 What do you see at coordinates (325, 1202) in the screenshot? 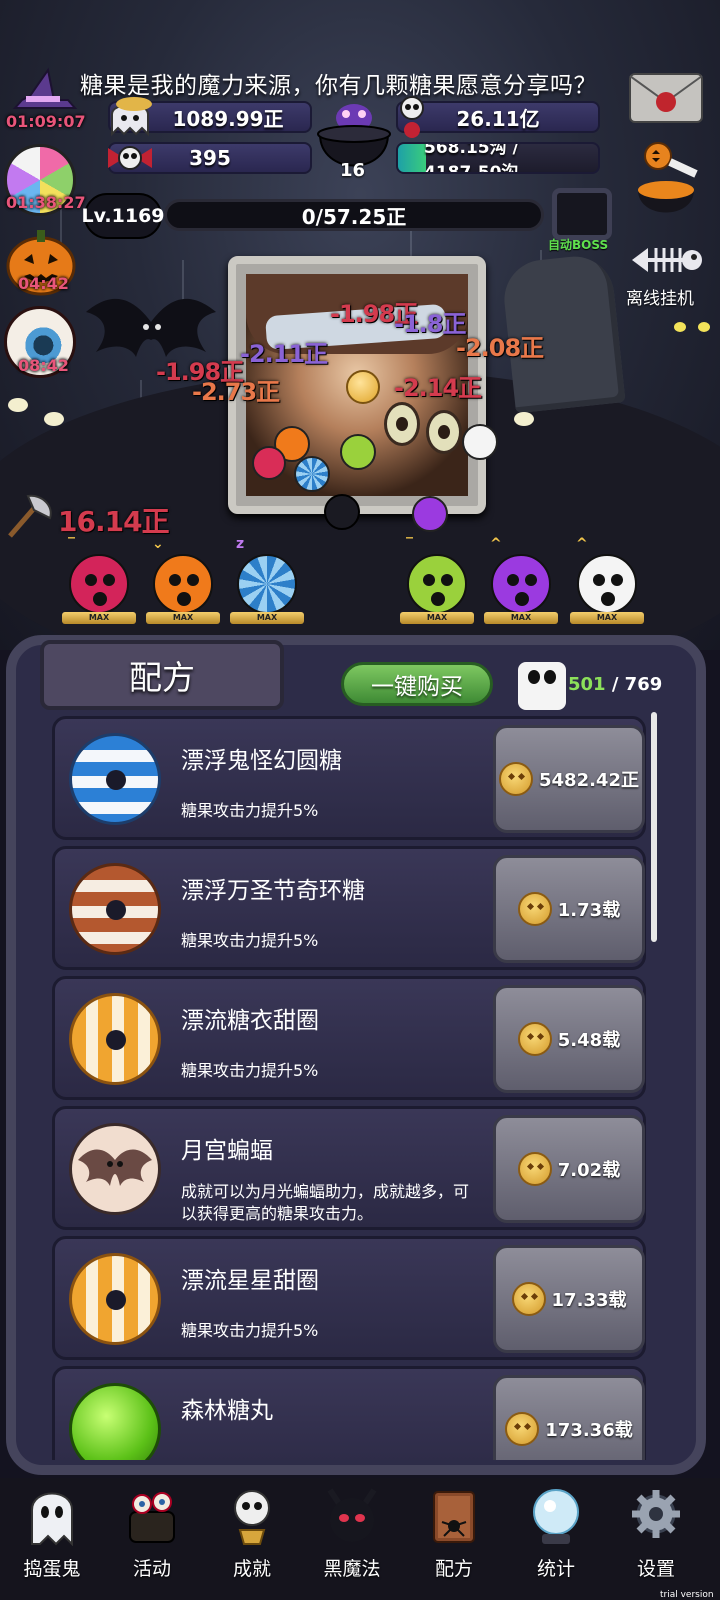
I see `recipe-desc: 成就可以为月光蝙蝠助力，成就越多，可以获得更高的糖果攻击力。` at bounding box center [325, 1202].